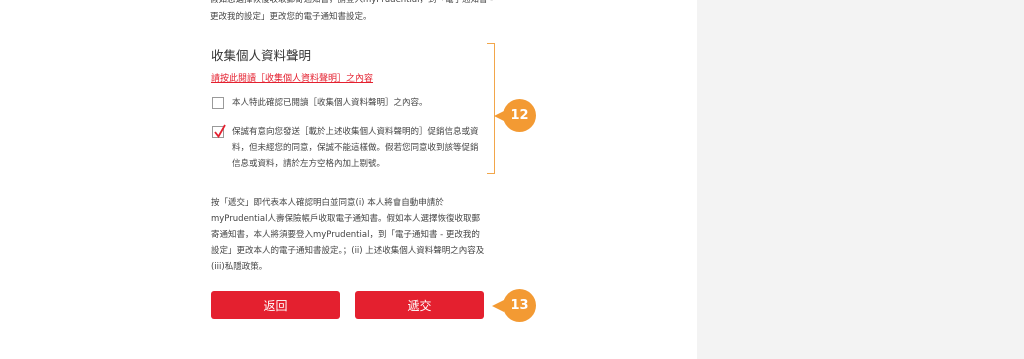 The height and width of the screenshot is (359, 1024). What do you see at coordinates (218, 103) in the screenshot?
I see `confirm-read-checkbox` at bounding box center [218, 103].